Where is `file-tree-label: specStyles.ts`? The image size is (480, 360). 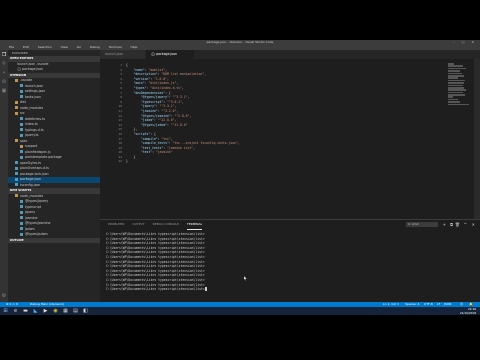
file-tree-label: specStyles.ts is located at coordinates (30, 162).